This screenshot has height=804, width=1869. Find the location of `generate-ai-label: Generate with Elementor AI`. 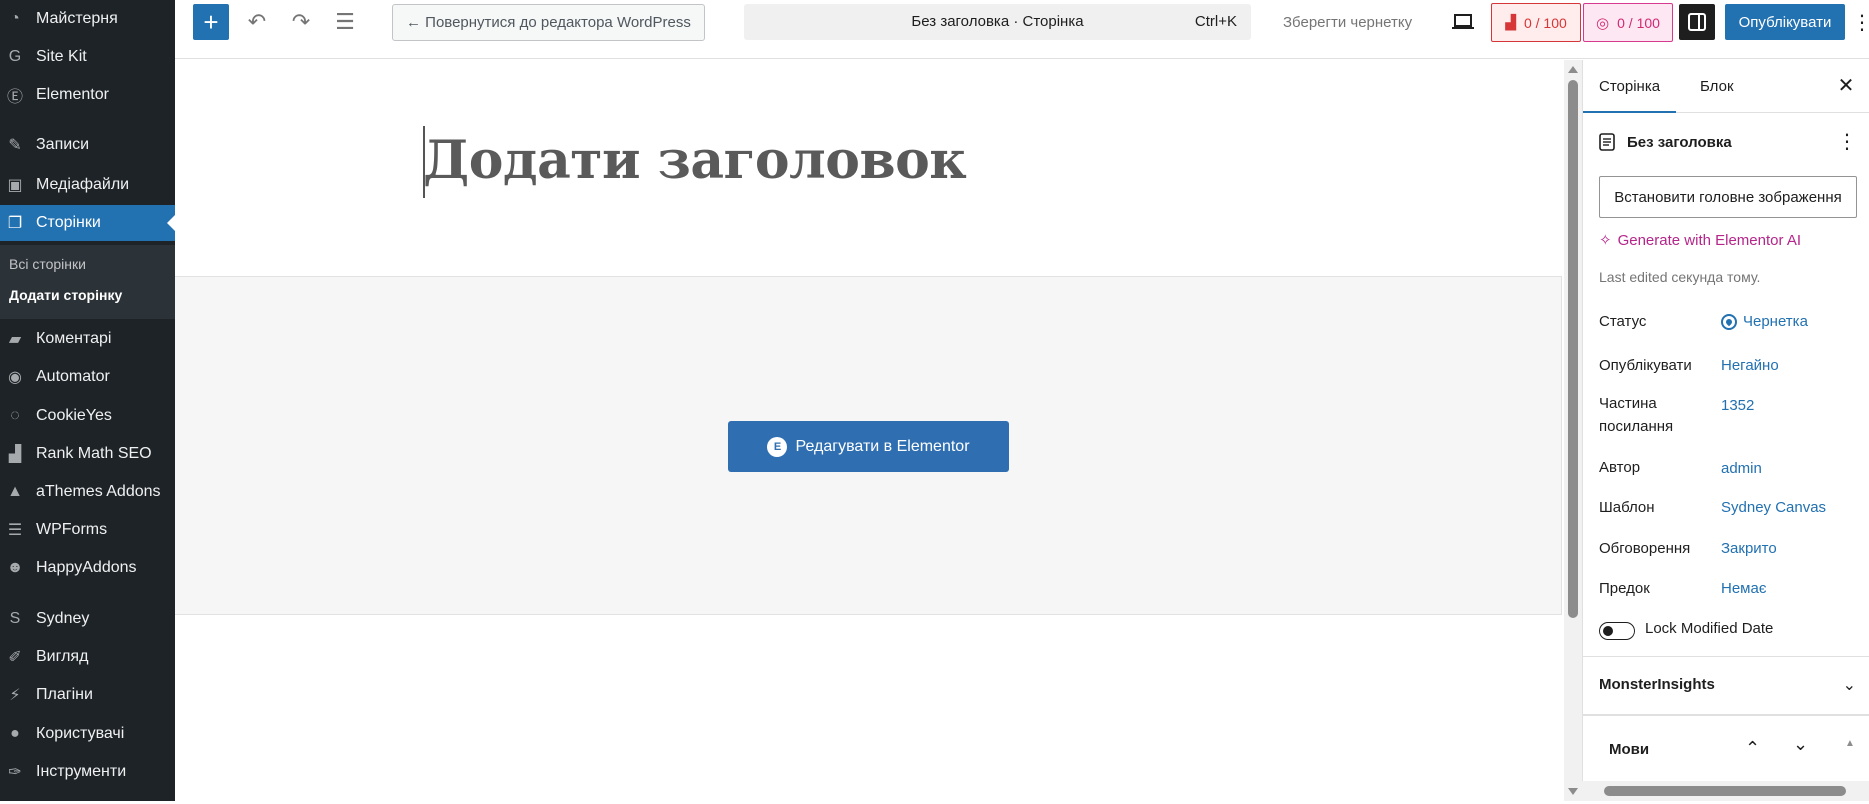

generate-ai-label: Generate with Elementor AI is located at coordinates (1709, 240).